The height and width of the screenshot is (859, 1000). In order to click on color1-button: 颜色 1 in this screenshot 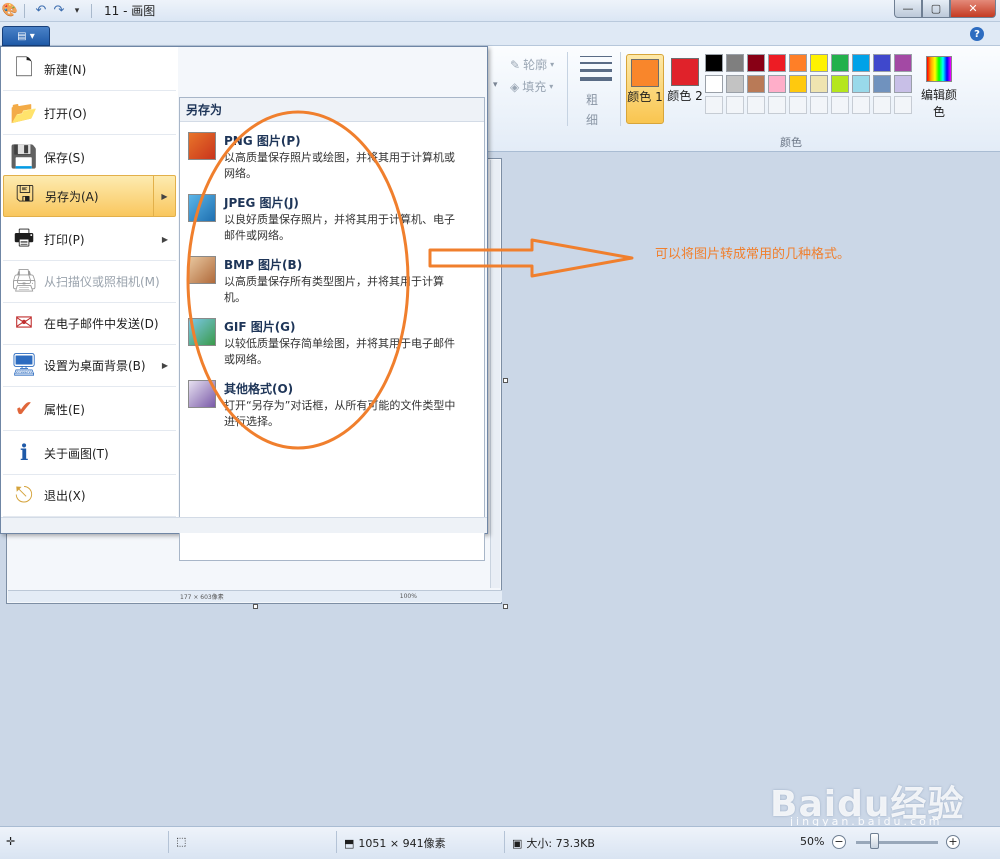, I will do `click(645, 89)`.